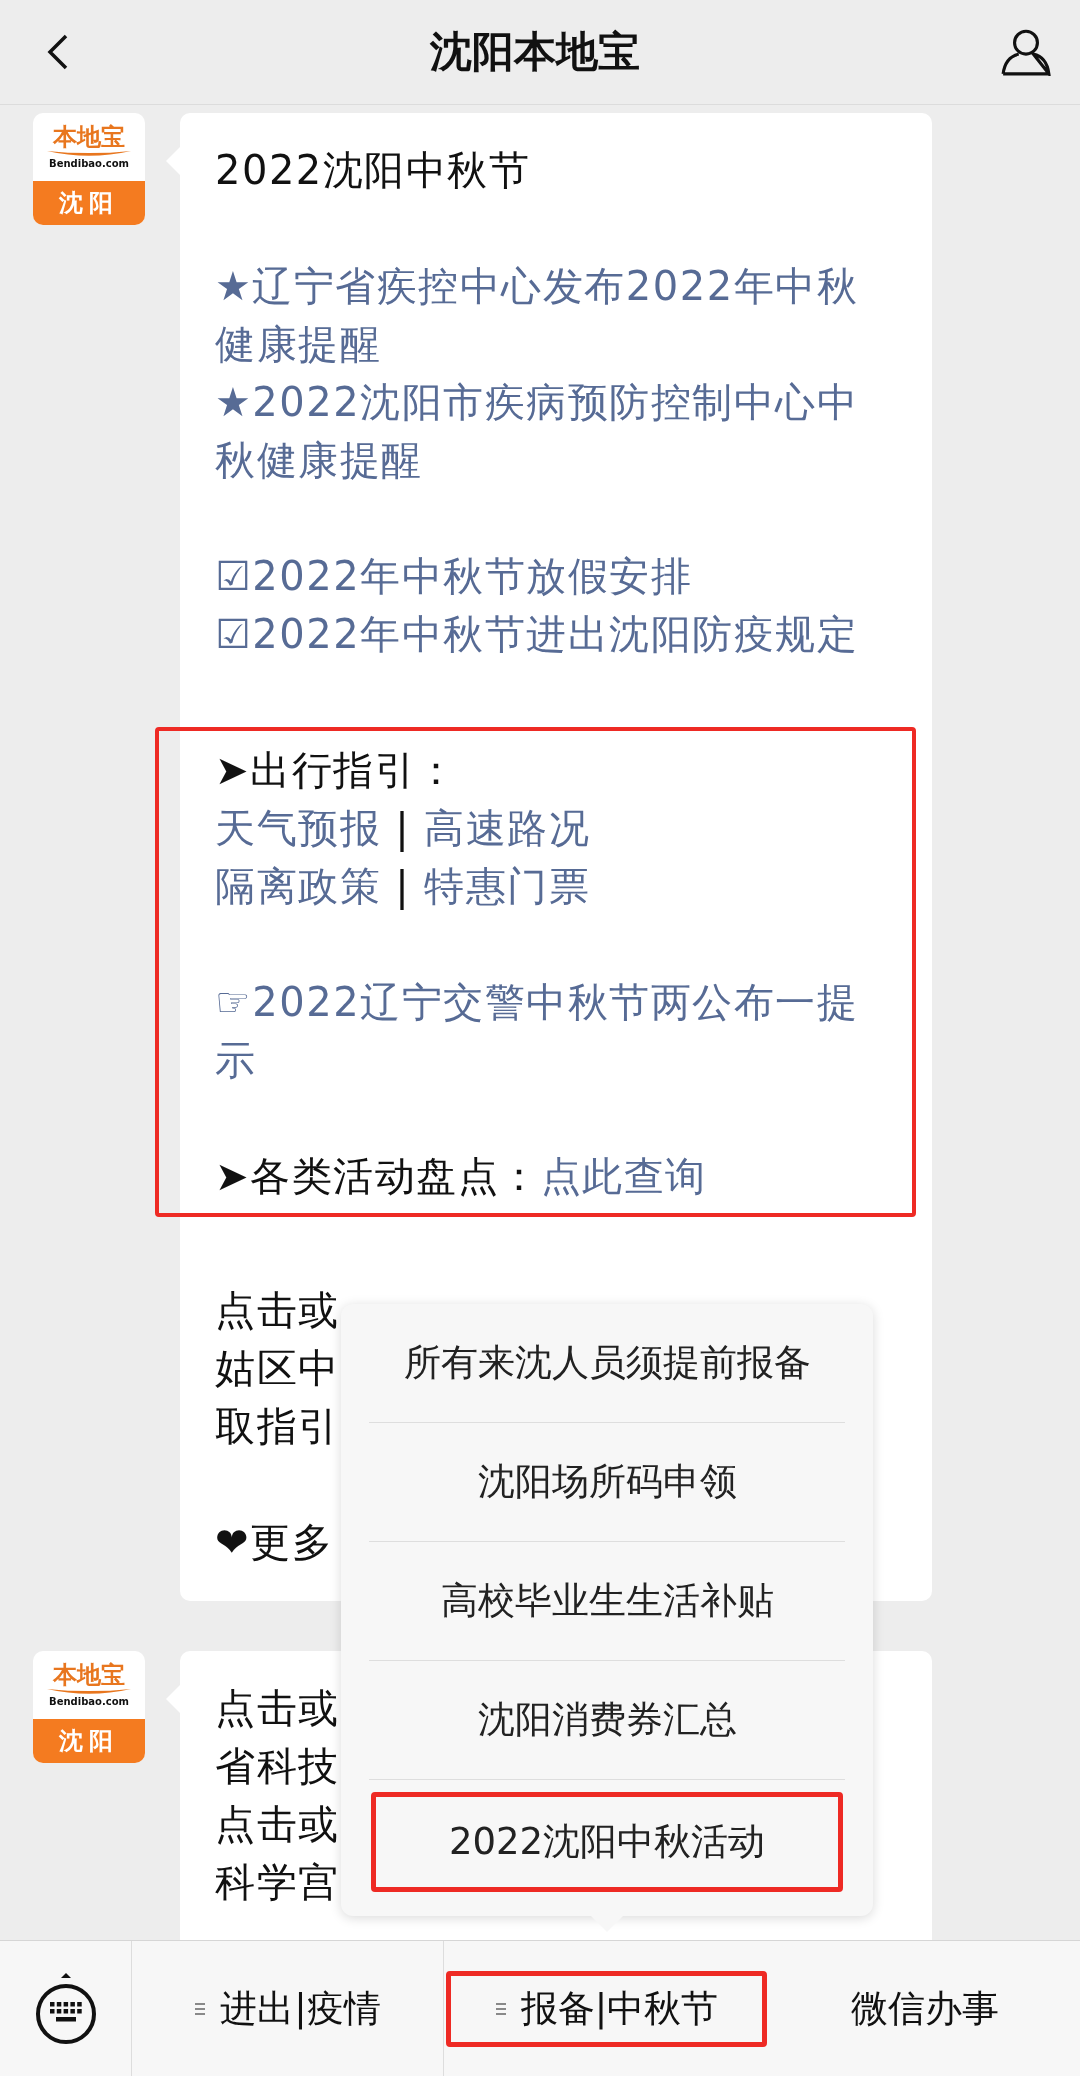  What do you see at coordinates (58, 52) in the screenshot?
I see `back-icon` at bounding box center [58, 52].